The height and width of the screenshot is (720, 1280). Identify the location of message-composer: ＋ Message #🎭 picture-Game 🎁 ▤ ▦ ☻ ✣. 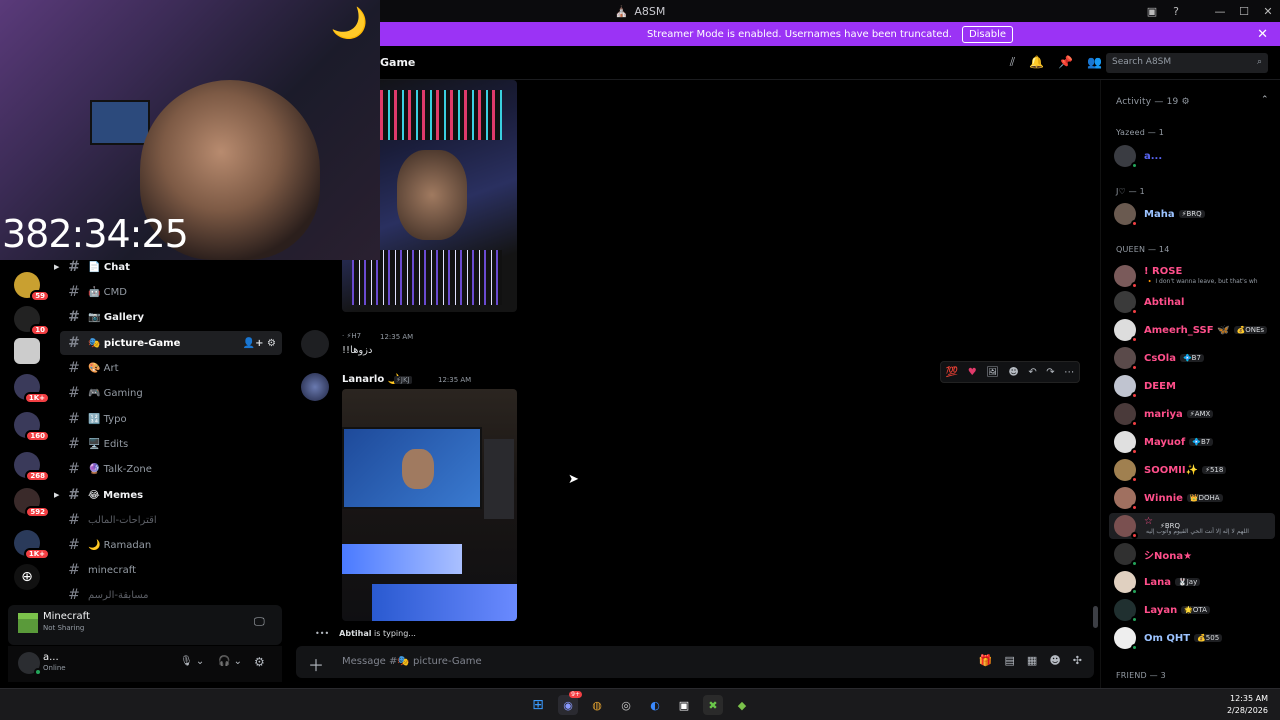
(695, 662).